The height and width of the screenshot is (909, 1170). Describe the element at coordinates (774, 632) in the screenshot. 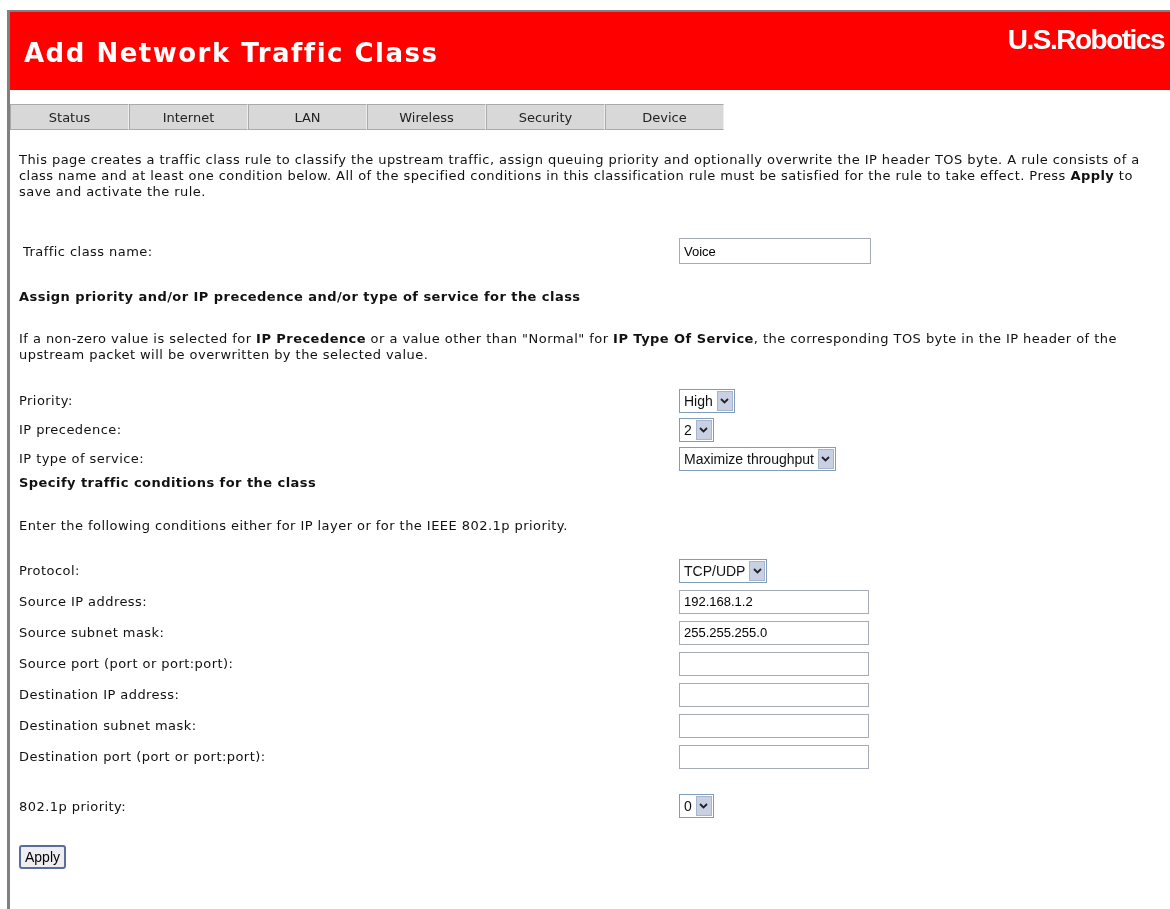

I see `input-field: 255.255.255.0` at that location.